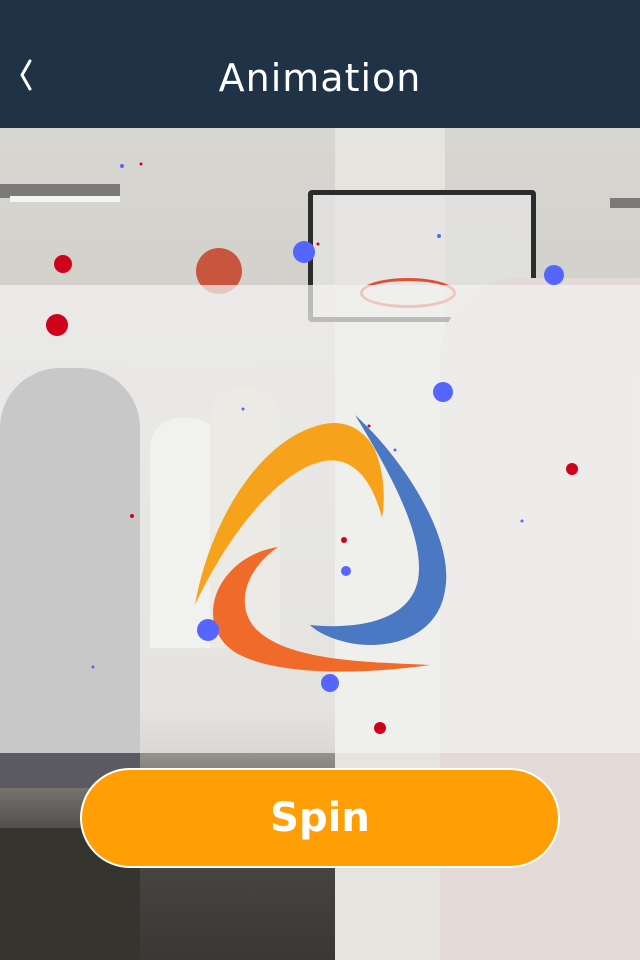 The image size is (640, 960). Describe the element at coordinates (321, 543) in the screenshot. I see `tricolor-swirl-logo` at that location.